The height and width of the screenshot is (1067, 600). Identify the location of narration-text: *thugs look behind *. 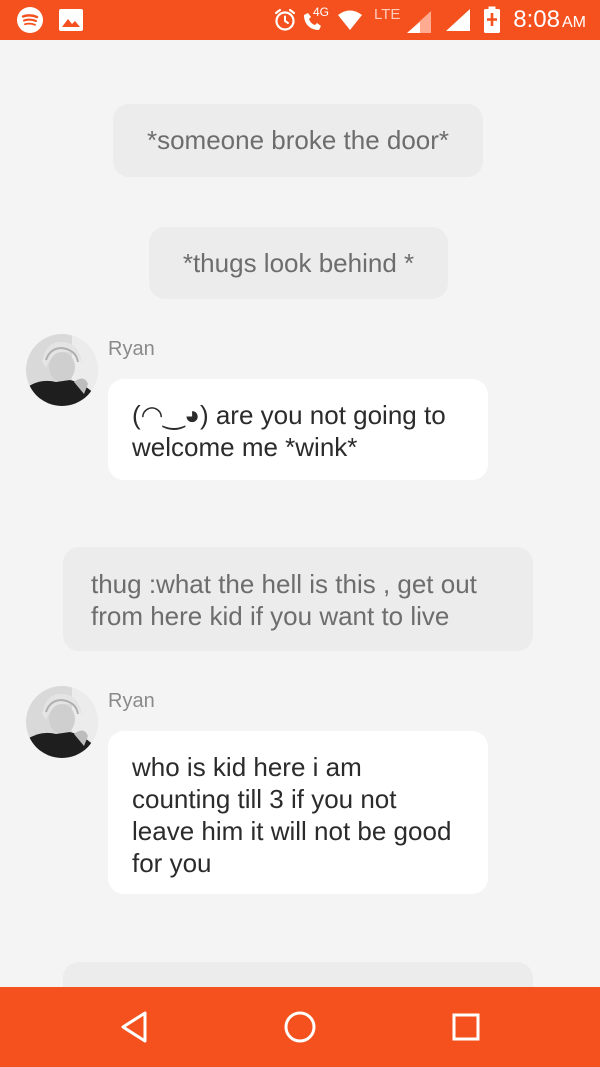
(298, 263).